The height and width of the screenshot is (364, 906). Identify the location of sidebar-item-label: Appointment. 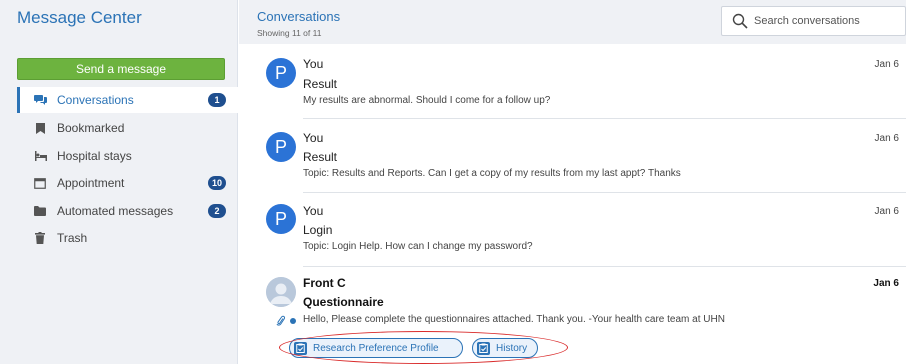
(91, 183).